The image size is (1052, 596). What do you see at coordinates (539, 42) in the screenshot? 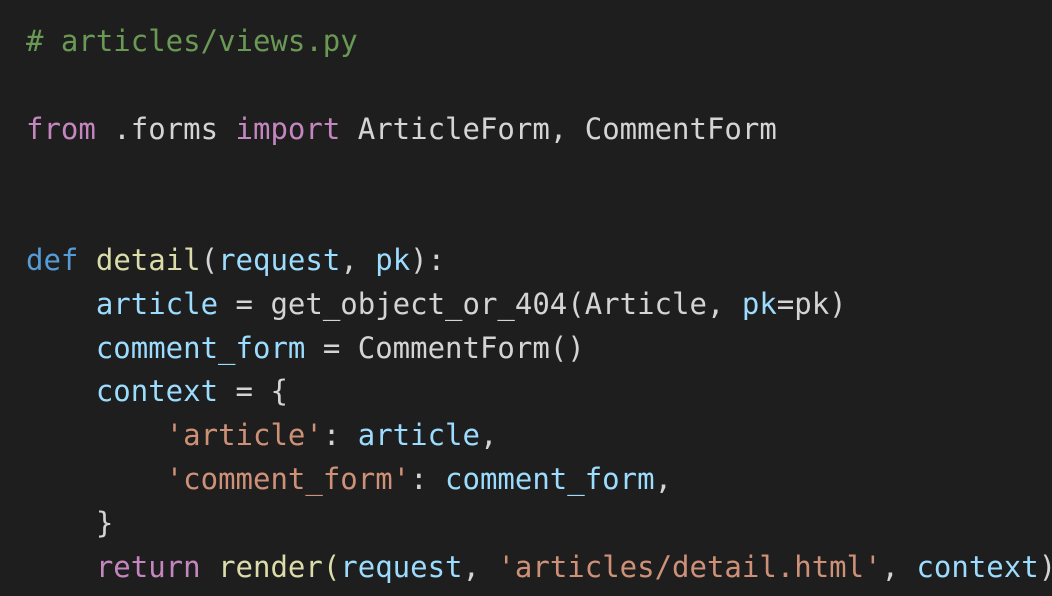
I see `code-line-1: # articles/views.py` at bounding box center [539, 42].